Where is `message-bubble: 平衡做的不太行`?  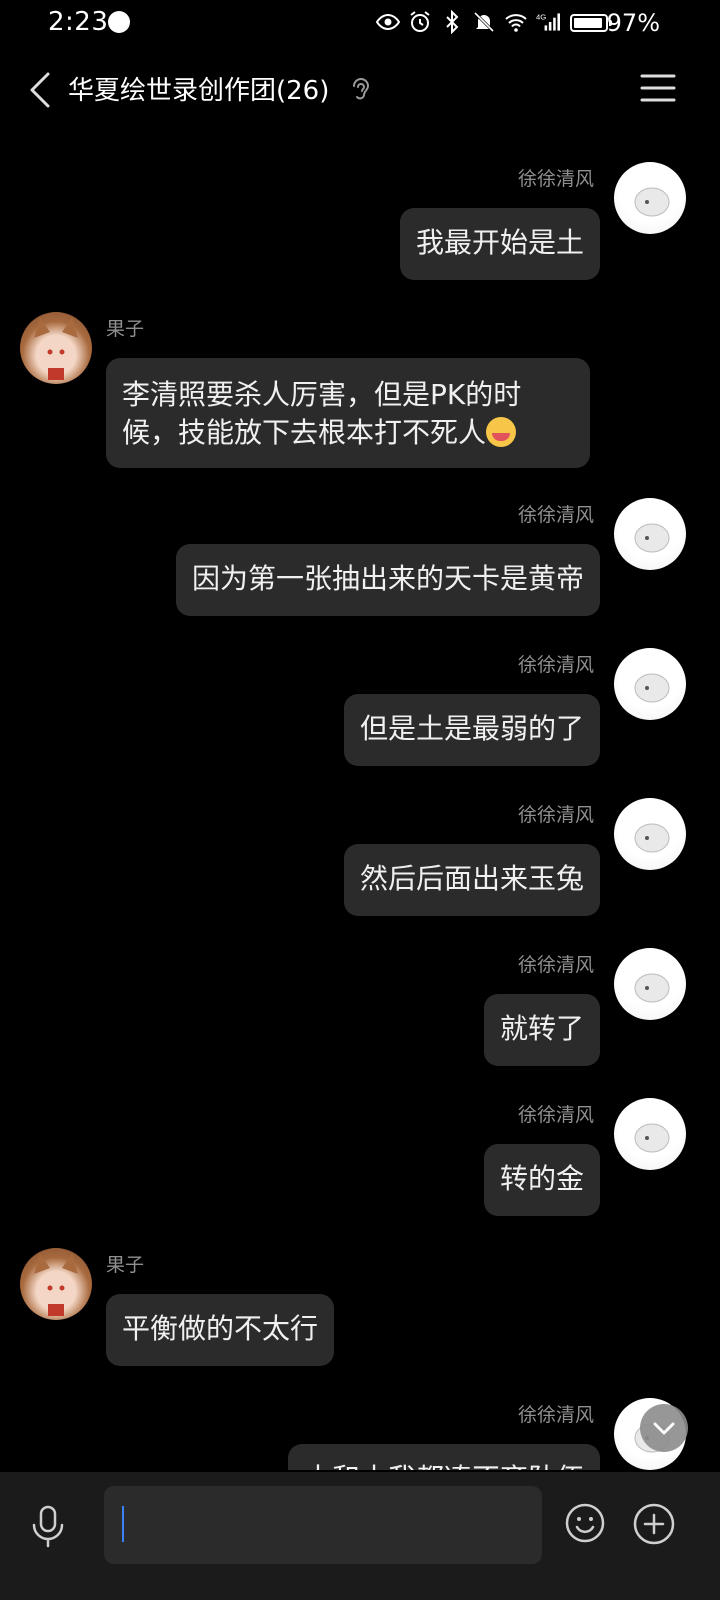
message-bubble: 平衡做的不太行 is located at coordinates (220, 1330).